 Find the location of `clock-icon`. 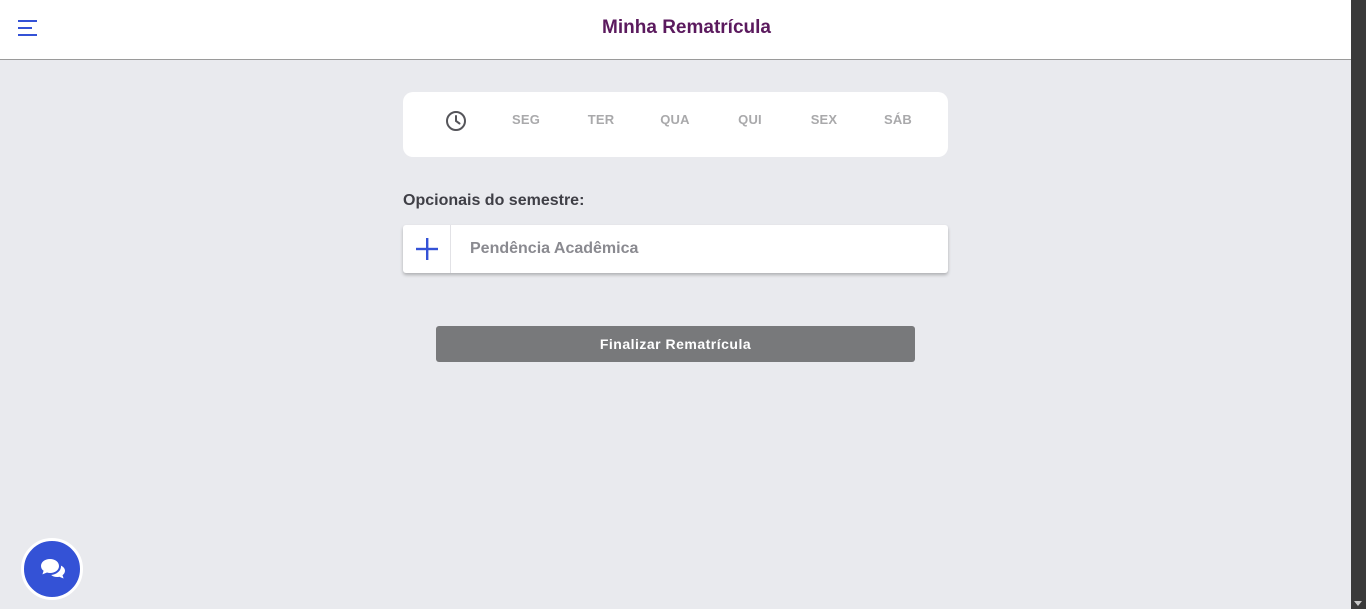

clock-icon is located at coordinates (456, 121).